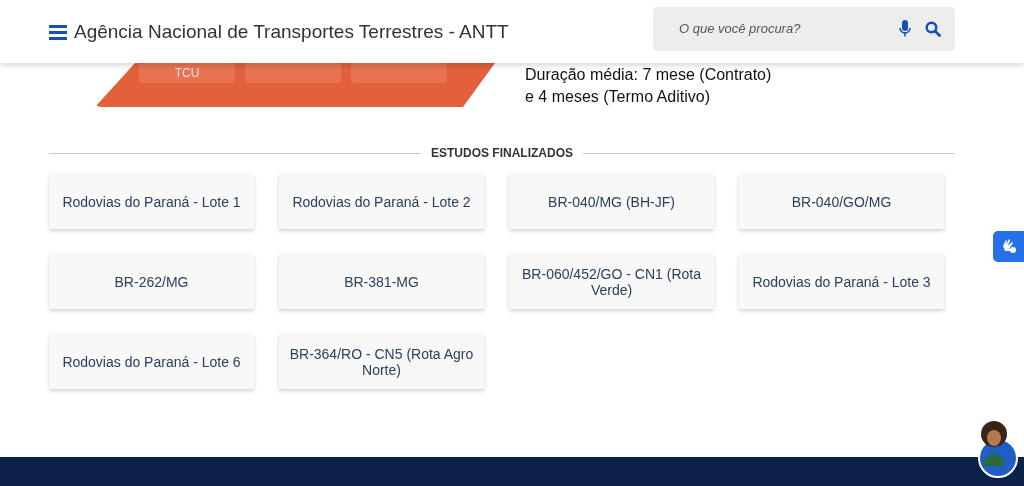 The image size is (1024, 486). What do you see at coordinates (1008, 246) in the screenshot?
I see `sign-language-button` at bounding box center [1008, 246].